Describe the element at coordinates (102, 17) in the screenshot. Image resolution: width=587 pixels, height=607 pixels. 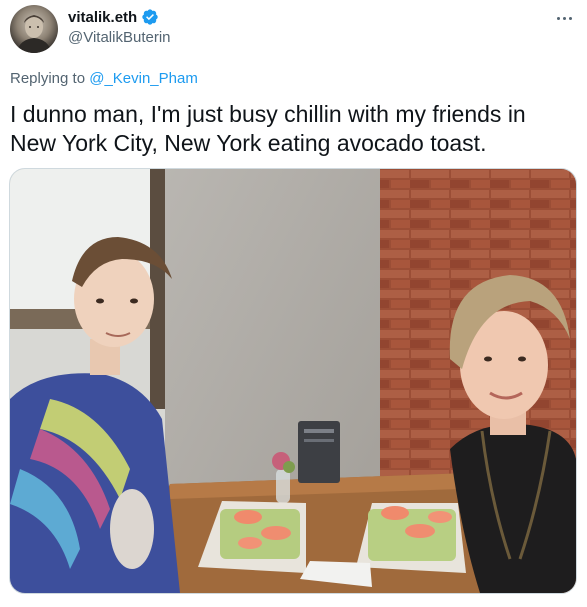
I see `author-display-name: vitalik.eth` at that location.